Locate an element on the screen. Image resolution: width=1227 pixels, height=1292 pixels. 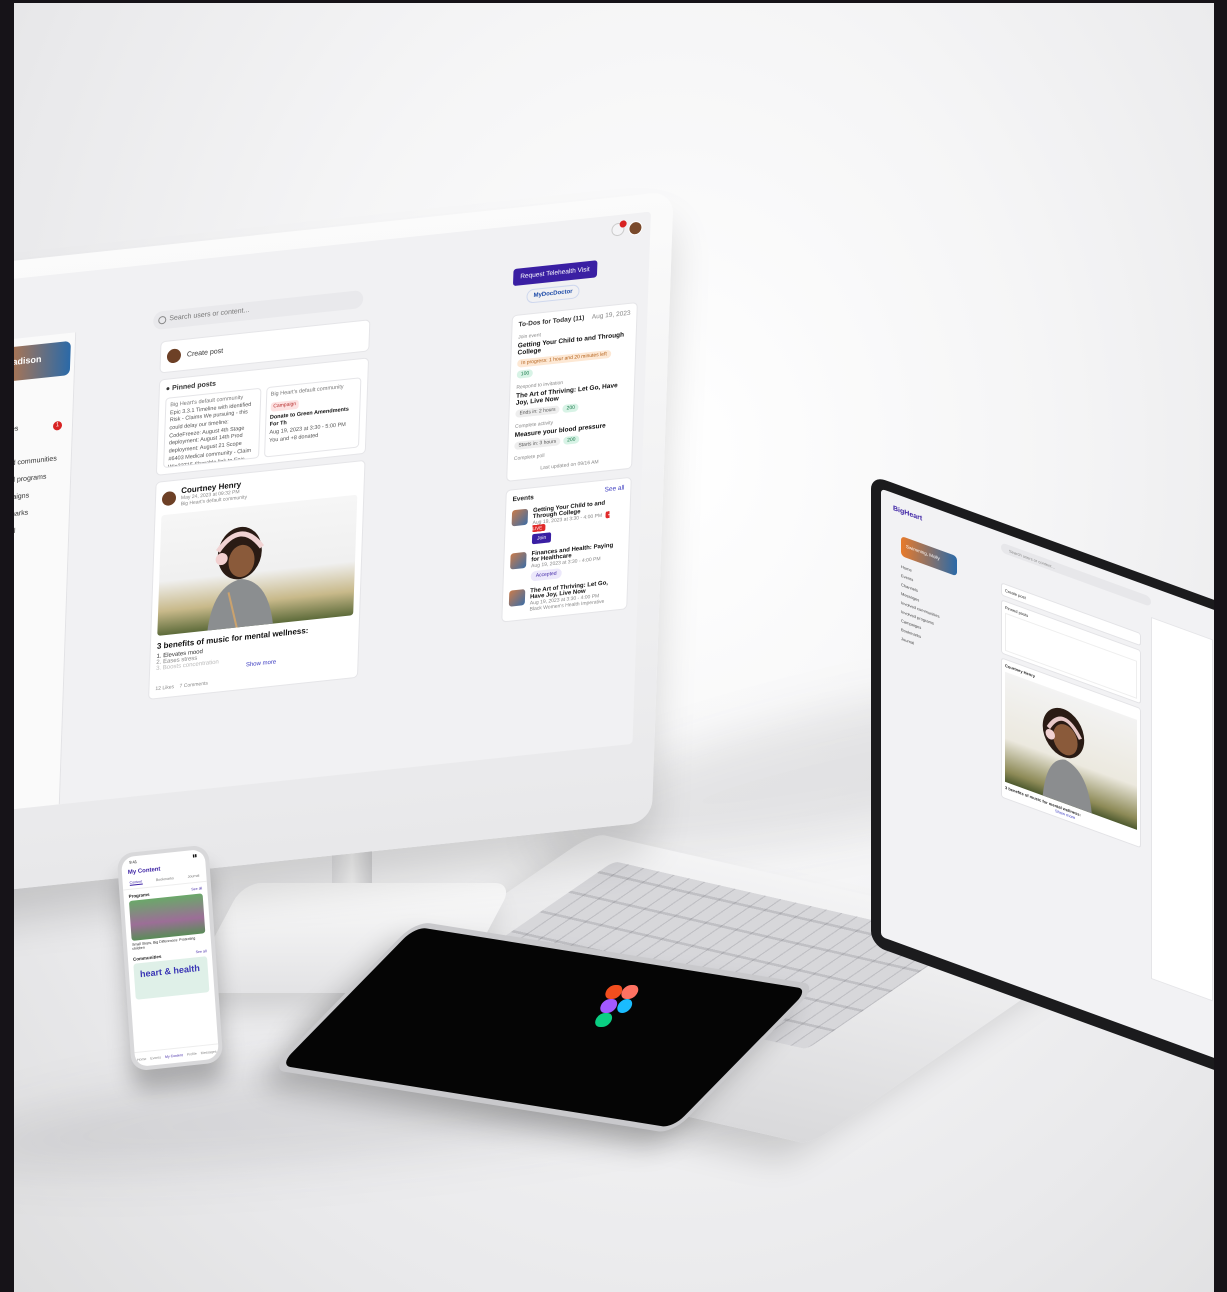
campaign-tag: Campaign is located at coordinates (285, 405).